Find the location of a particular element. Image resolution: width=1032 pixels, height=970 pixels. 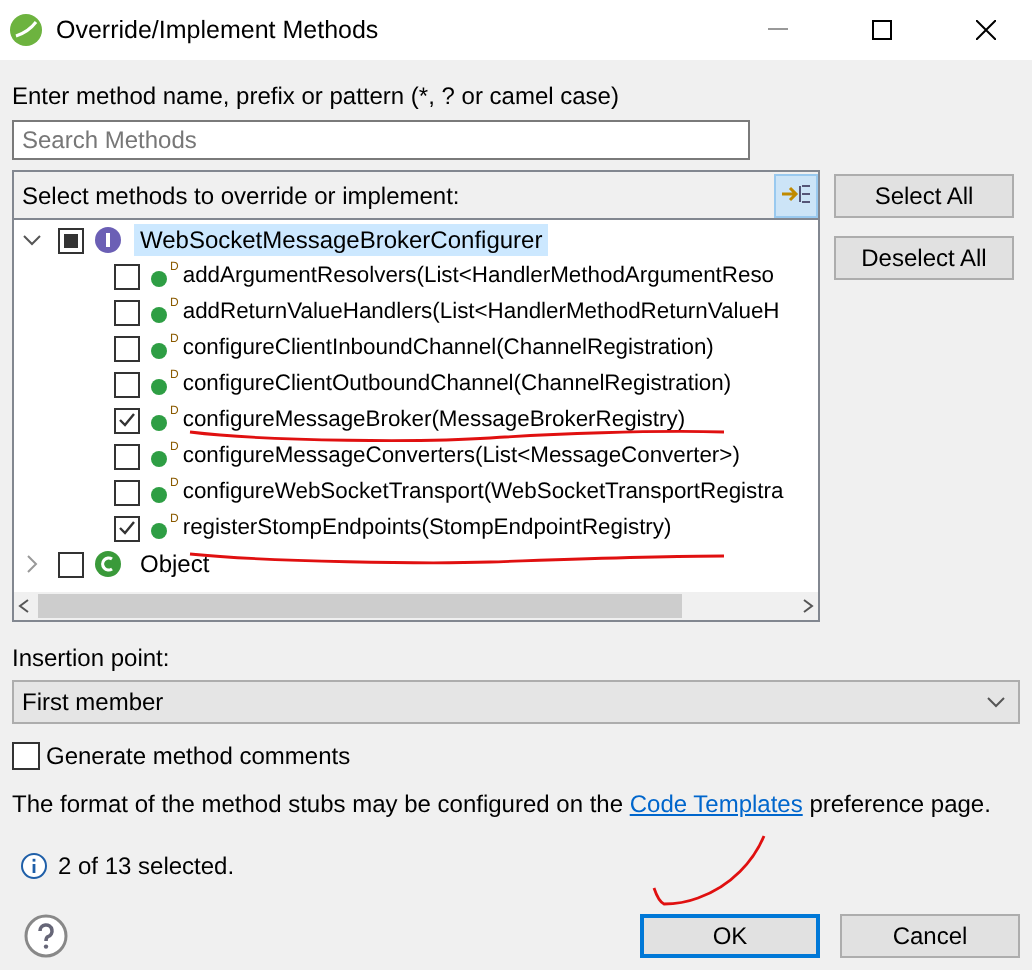

close-icon is located at coordinates (986, 30).